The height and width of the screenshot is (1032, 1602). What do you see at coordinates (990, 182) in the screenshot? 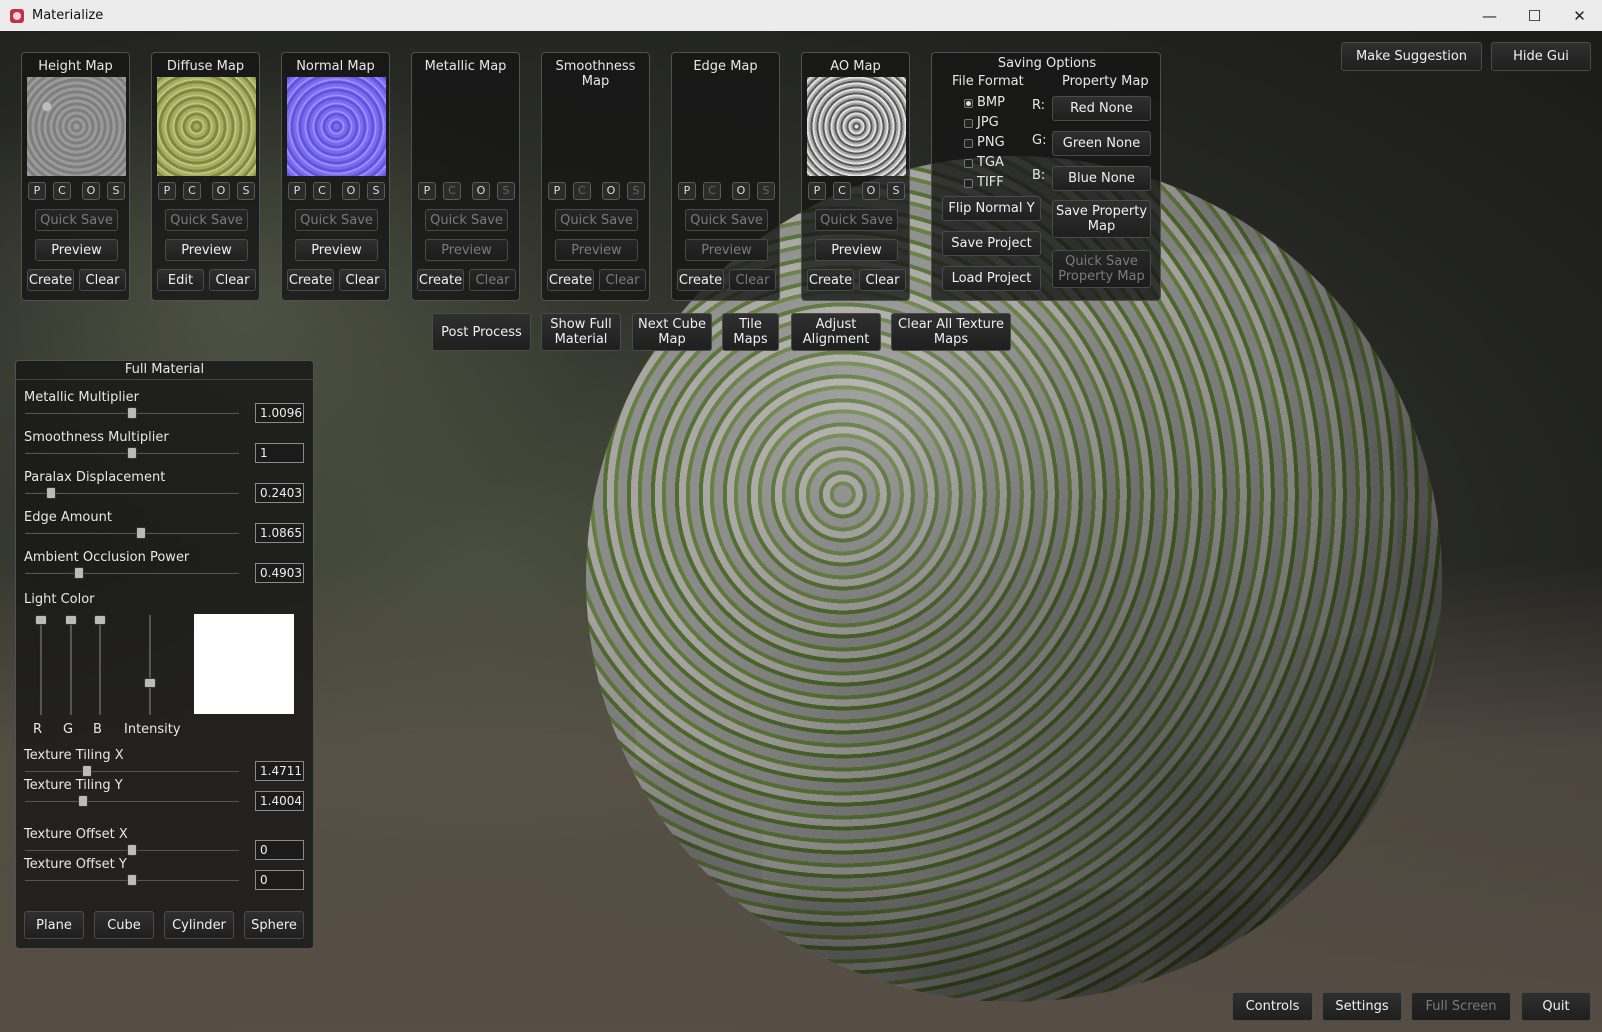
I see `format-label-tiff: TIFF` at bounding box center [990, 182].